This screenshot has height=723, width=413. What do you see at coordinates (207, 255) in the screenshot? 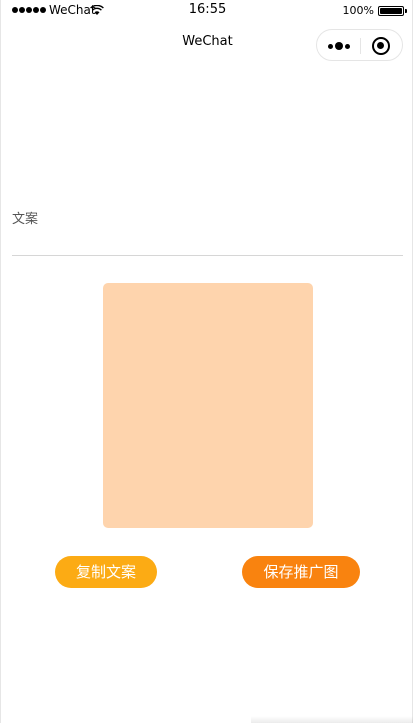
I see `copy-text-underline` at bounding box center [207, 255].